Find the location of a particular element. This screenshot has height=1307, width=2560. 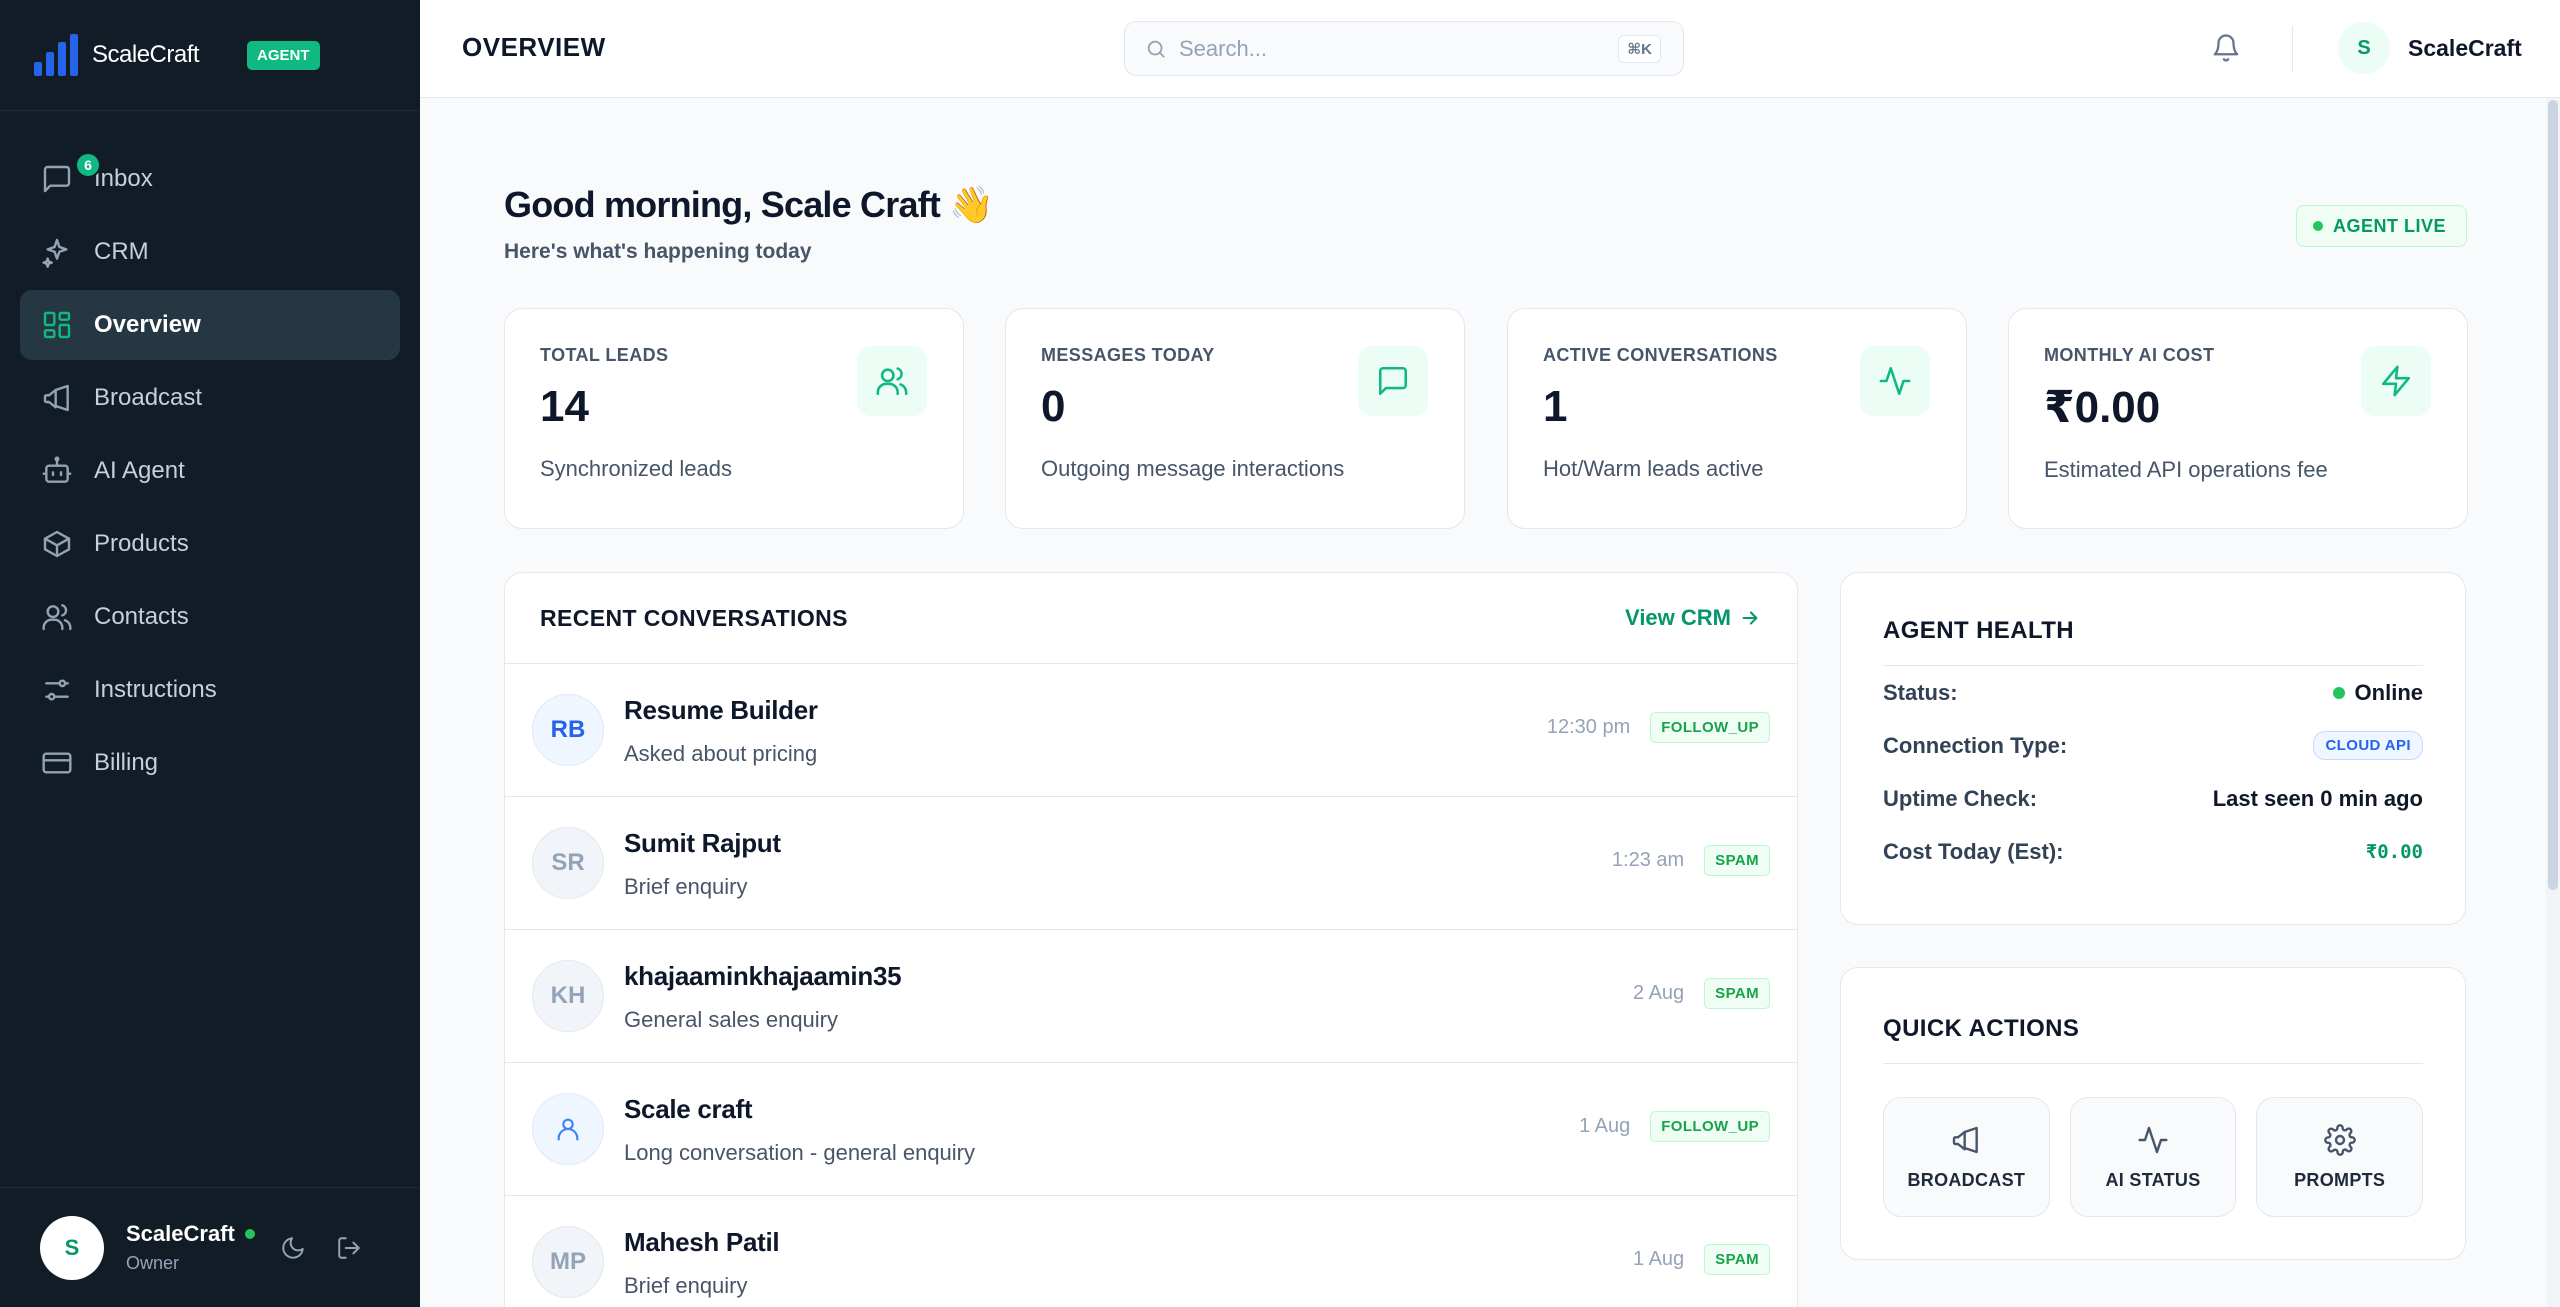

sidebar-user-panel: S ScaleCraft Owner is located at coordinates (210, 1247).